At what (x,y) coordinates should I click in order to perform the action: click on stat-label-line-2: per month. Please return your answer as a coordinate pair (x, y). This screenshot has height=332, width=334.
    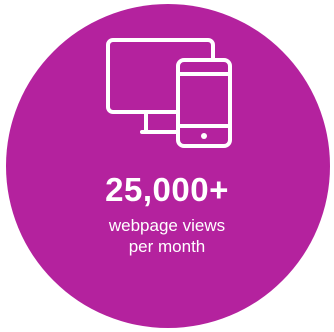
    Looking at the image, I should click on (167, 246).